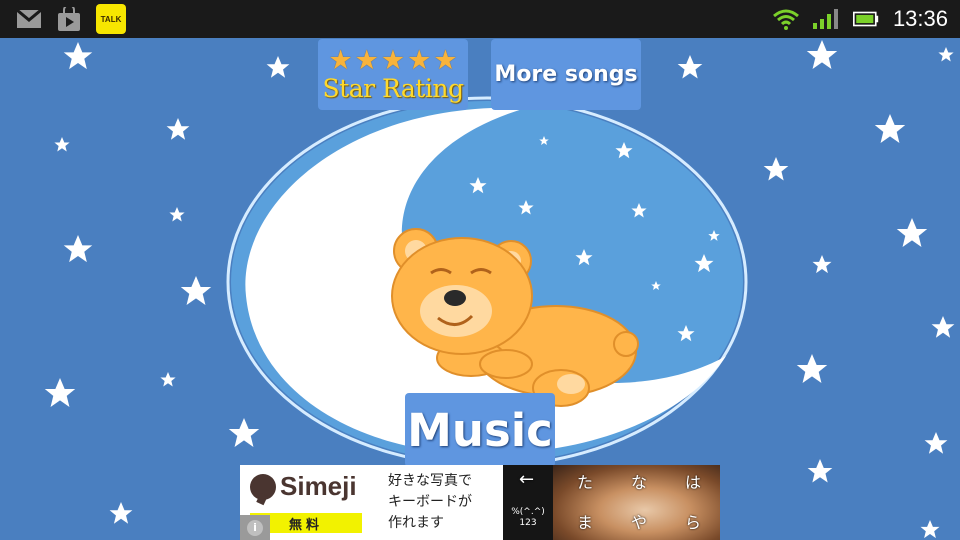 This screenshot has height=540, width=960. Describe the element at coordinates (639, 482) in the screenshot. I see `keyboard-key: な` at that location.